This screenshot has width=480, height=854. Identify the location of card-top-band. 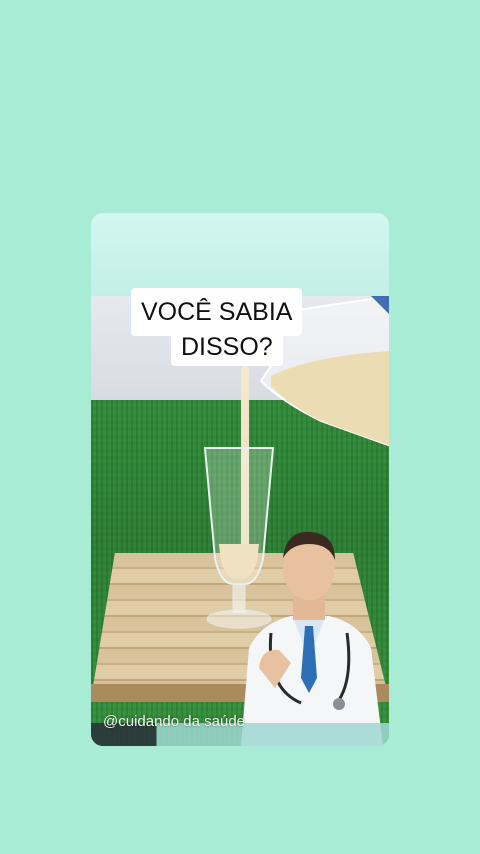
(240, 254).